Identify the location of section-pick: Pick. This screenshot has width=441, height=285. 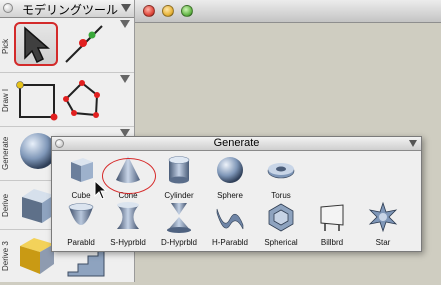
(67, 45).